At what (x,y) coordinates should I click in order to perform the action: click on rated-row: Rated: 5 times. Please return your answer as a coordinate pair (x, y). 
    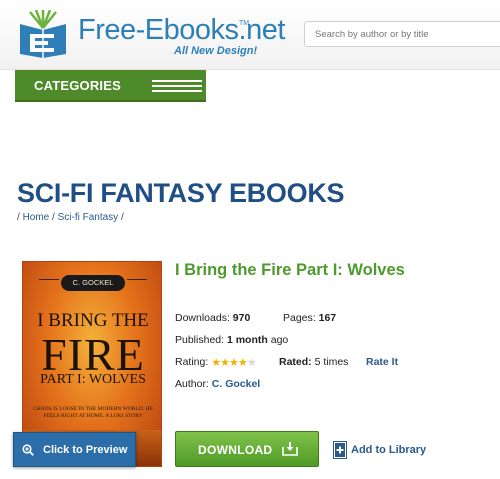
    Looking at the image, I should click on (313, 362).